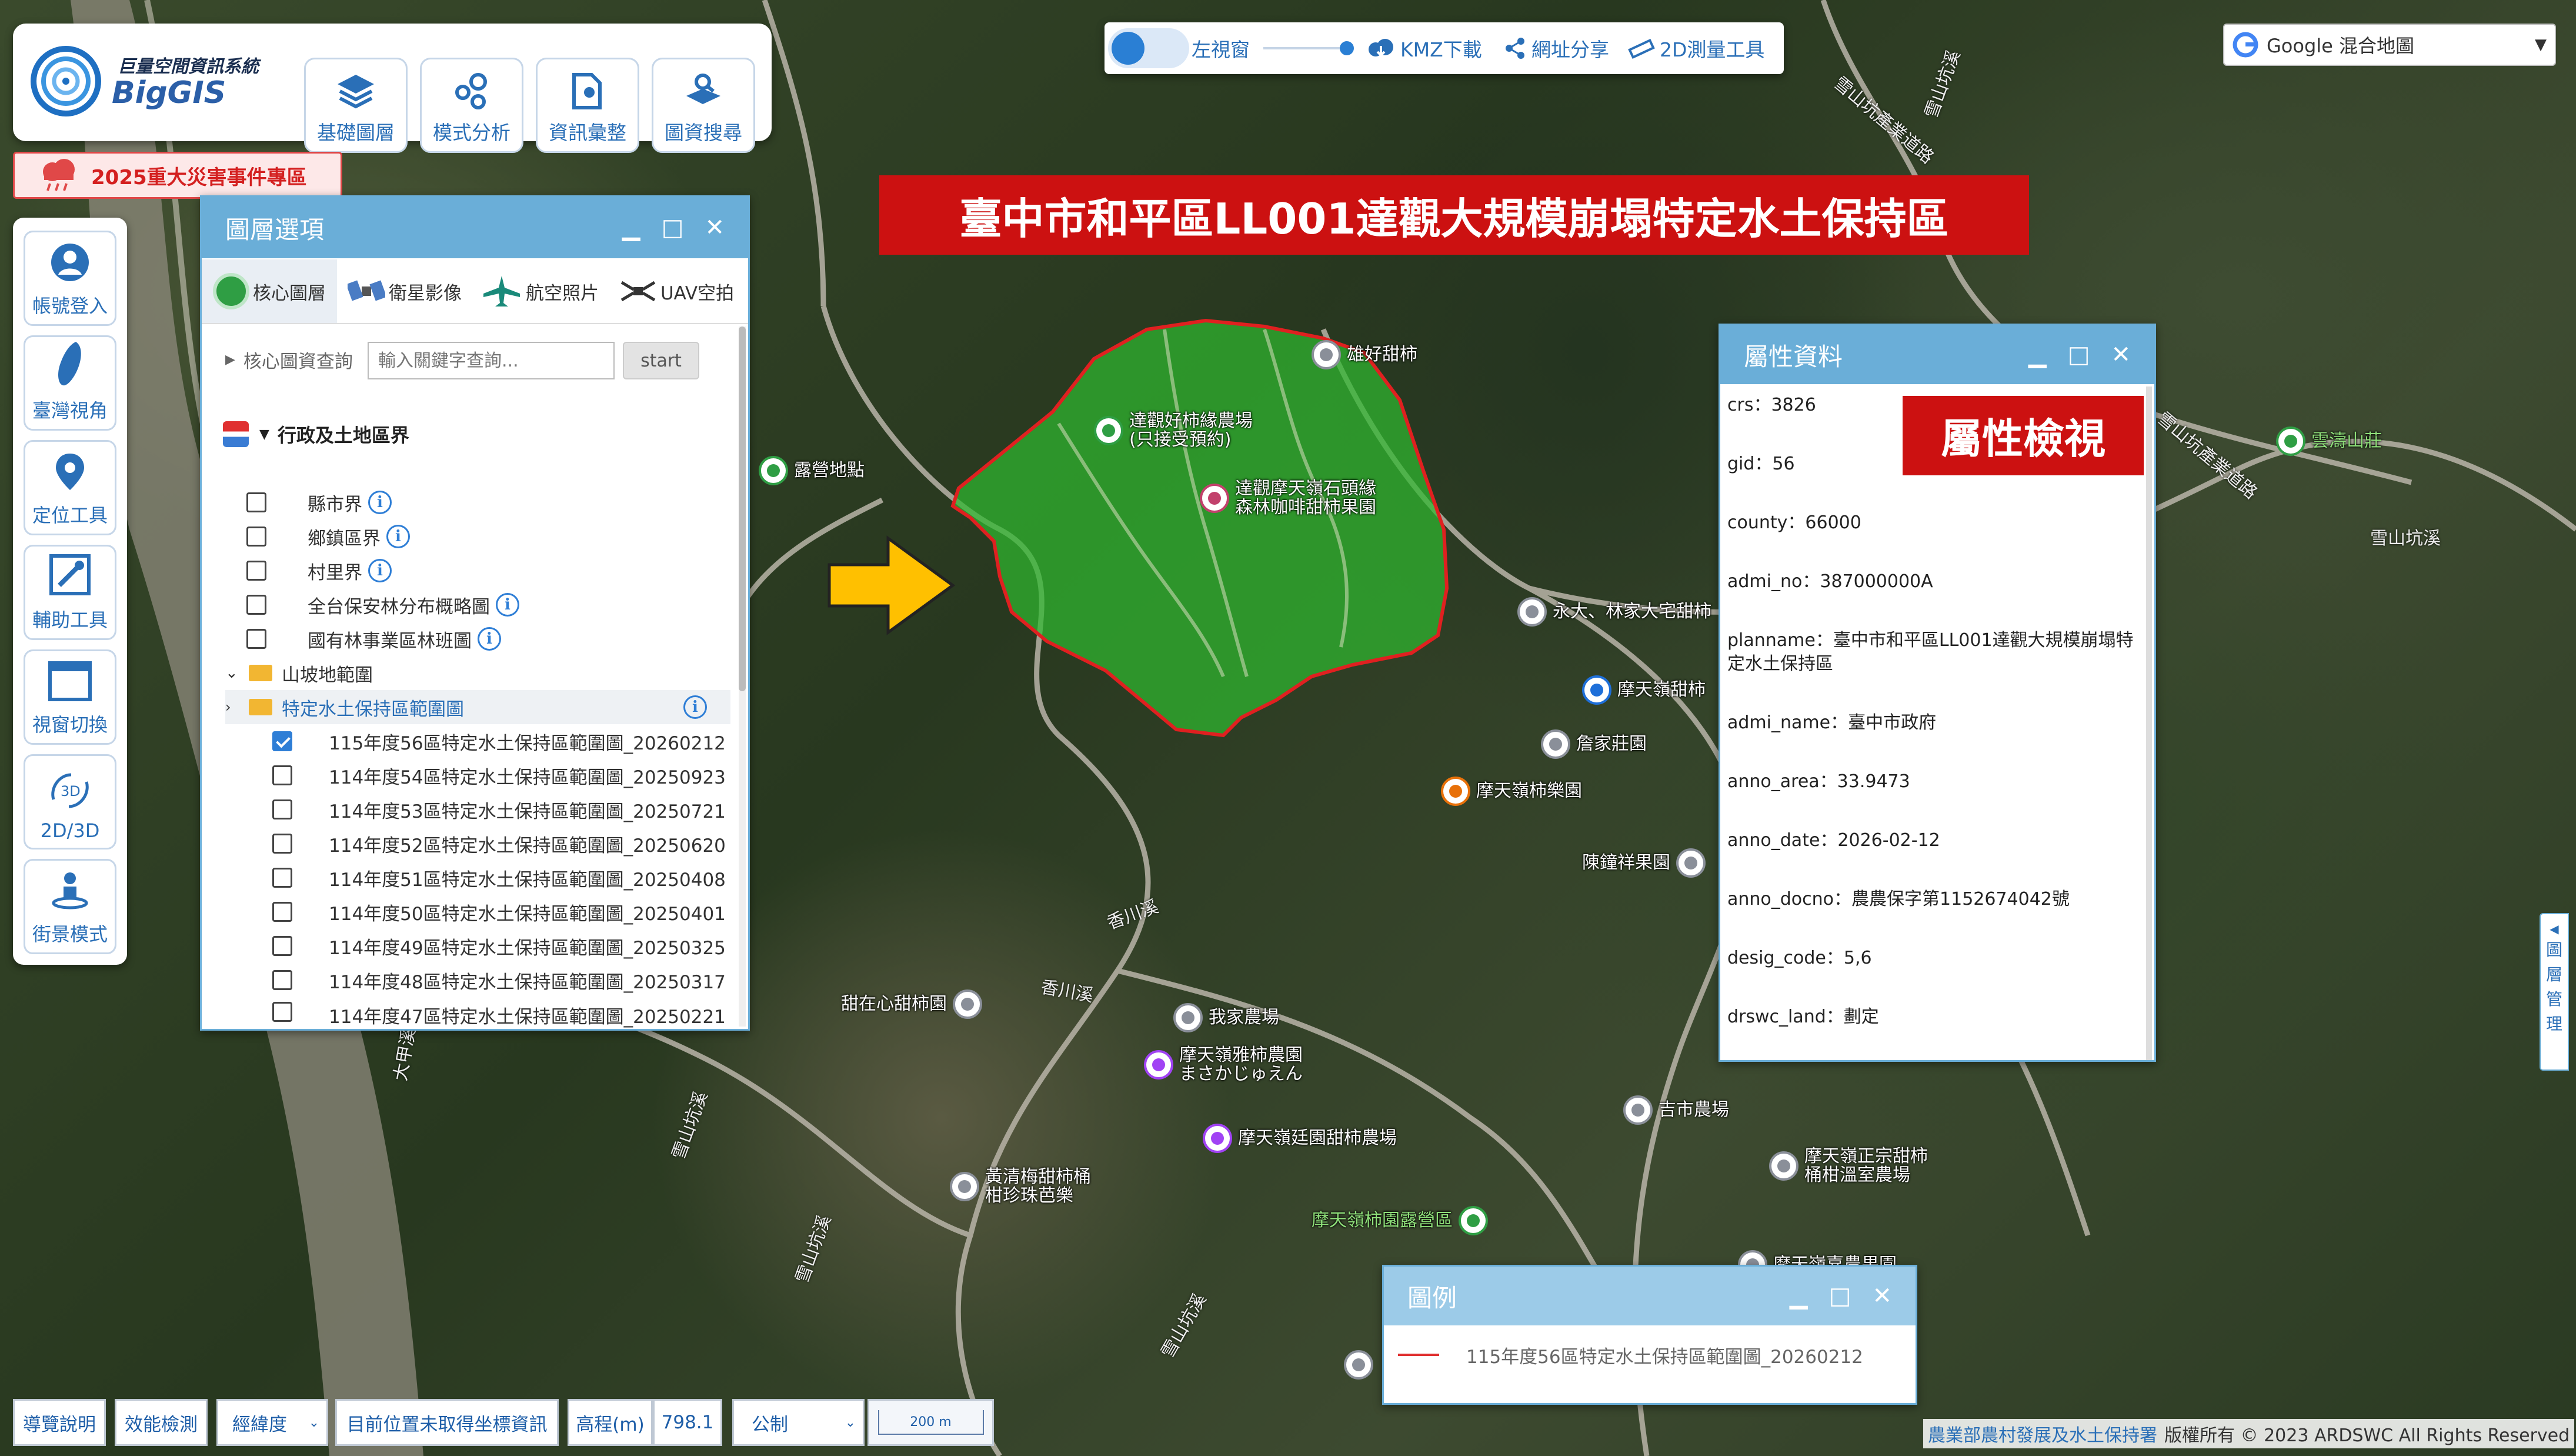  Describe the element at coordinates (661, 360) in the screenshot. I see `search-start-button: start` at that location.